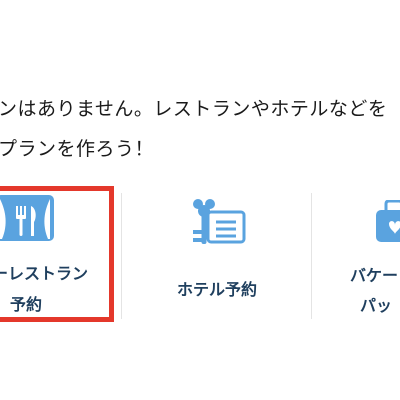 The height and width of the screenshot is (400, 400). What do you see at coordinates (57, 254) in the screenshot?
I see `selection-highlight` at bounding box center [57, 254].